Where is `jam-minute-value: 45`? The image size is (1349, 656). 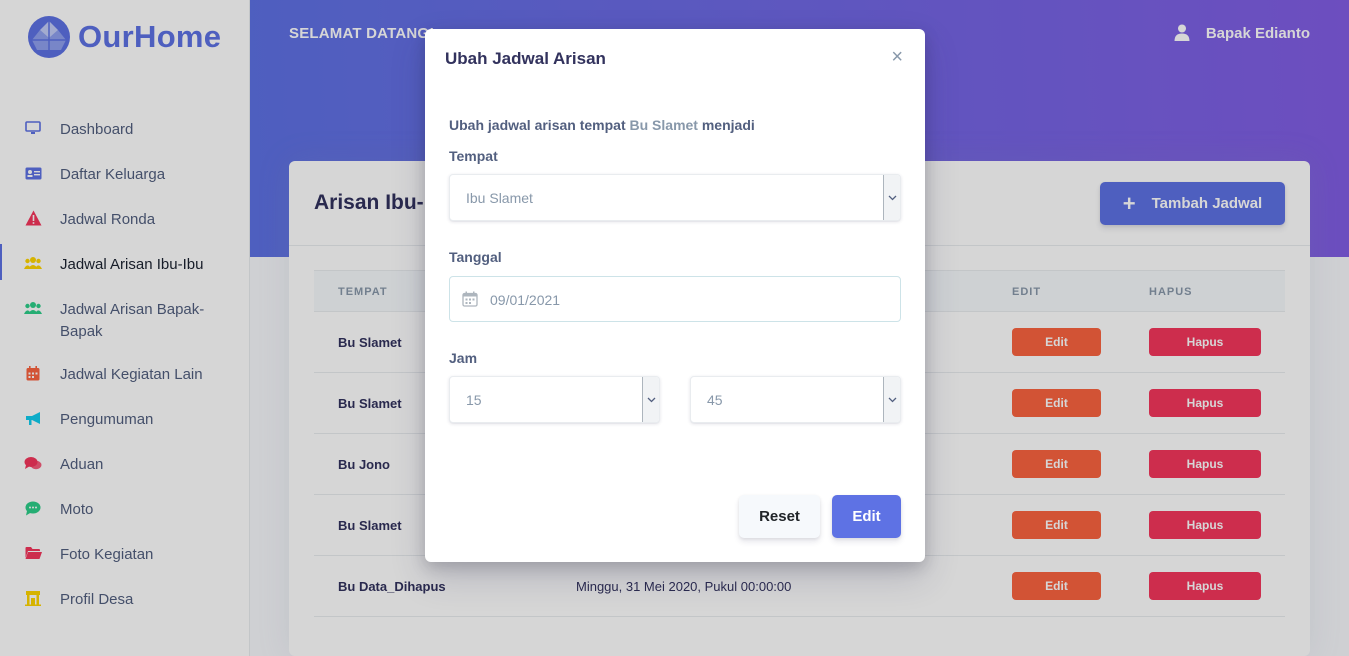 jam-minute-value: 45 is located at coordinates (715, 400).